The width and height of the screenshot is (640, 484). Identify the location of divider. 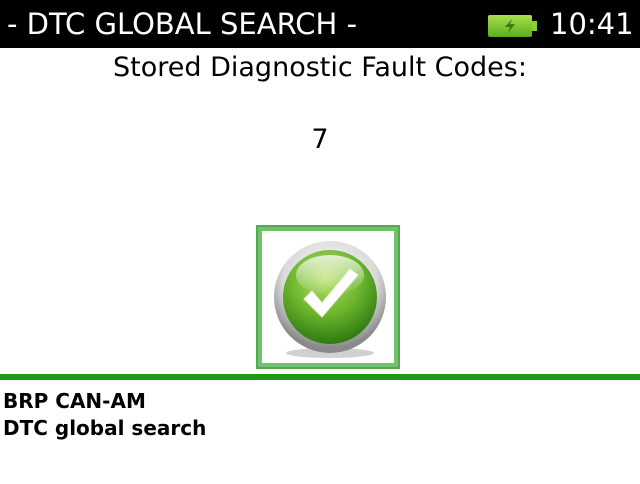
(320, 377).